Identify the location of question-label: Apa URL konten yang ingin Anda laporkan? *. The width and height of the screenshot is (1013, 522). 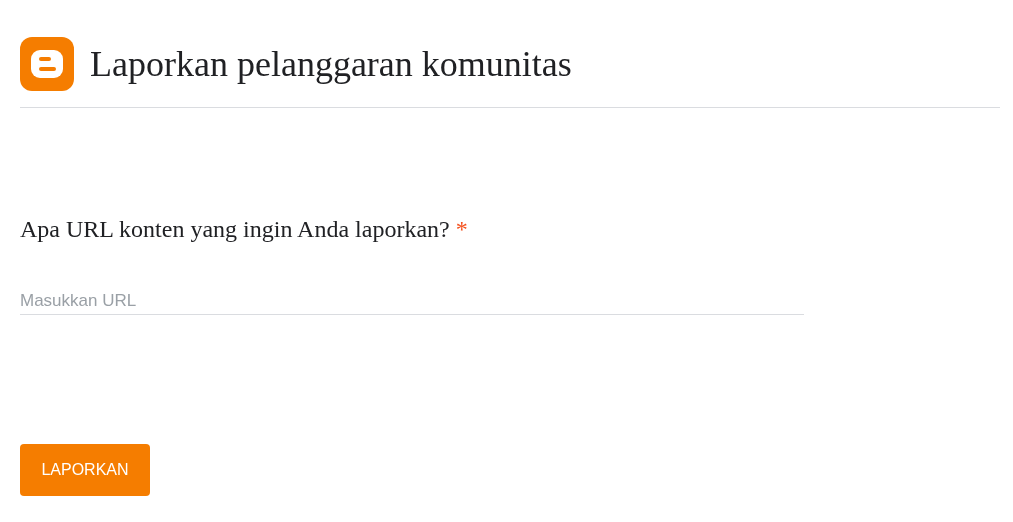
(244, 229).